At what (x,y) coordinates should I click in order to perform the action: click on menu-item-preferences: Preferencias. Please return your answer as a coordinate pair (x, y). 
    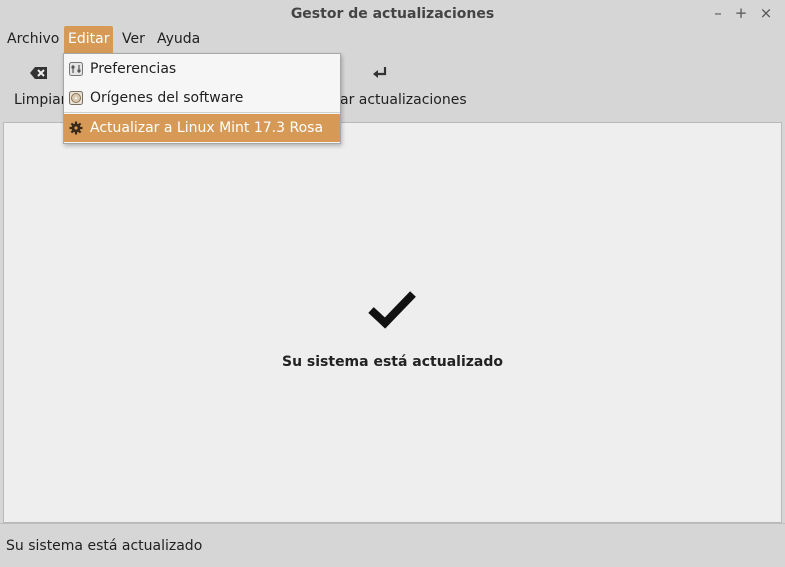
    Looking at the image, I should click on (202, 69).